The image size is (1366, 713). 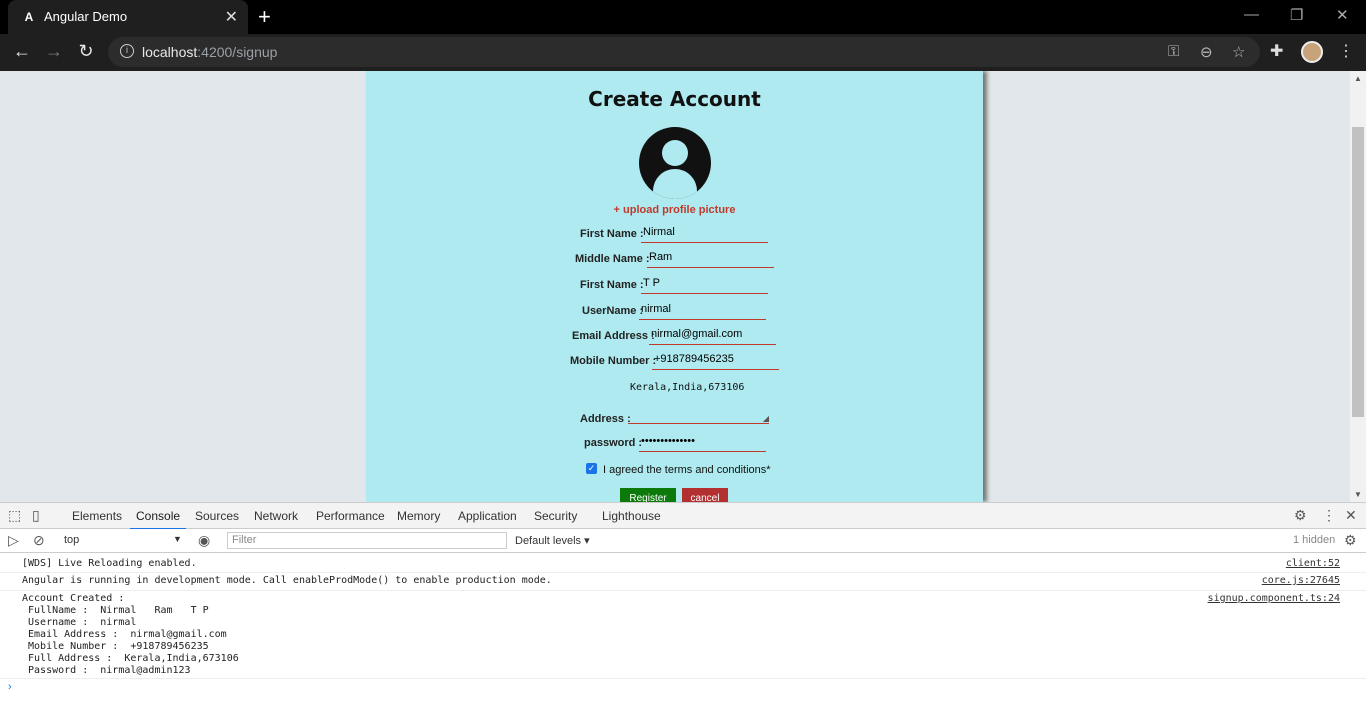 What do you see at coordinates (687, 470) in the screenshot?
I see `terms-label: I agreed the terms and conditions*` at bounding box center [687, 470].